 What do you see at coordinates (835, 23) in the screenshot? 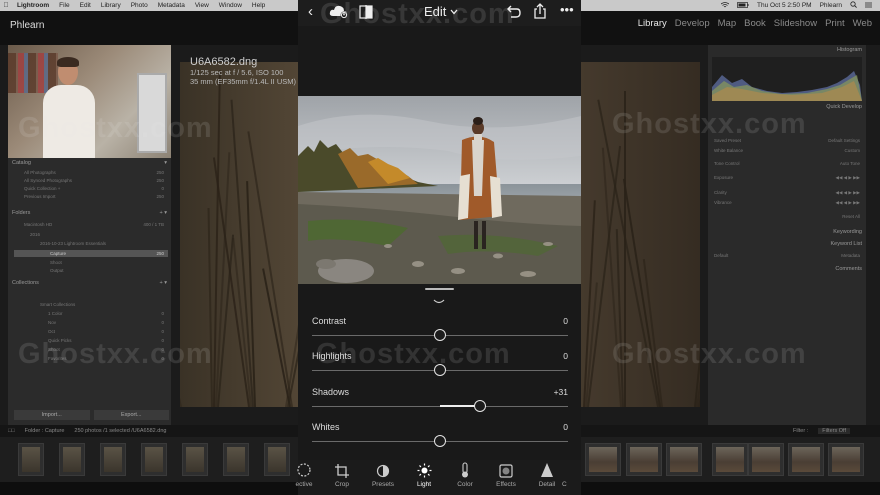
I see `module-print: Print` at bounding box center [835, 23].